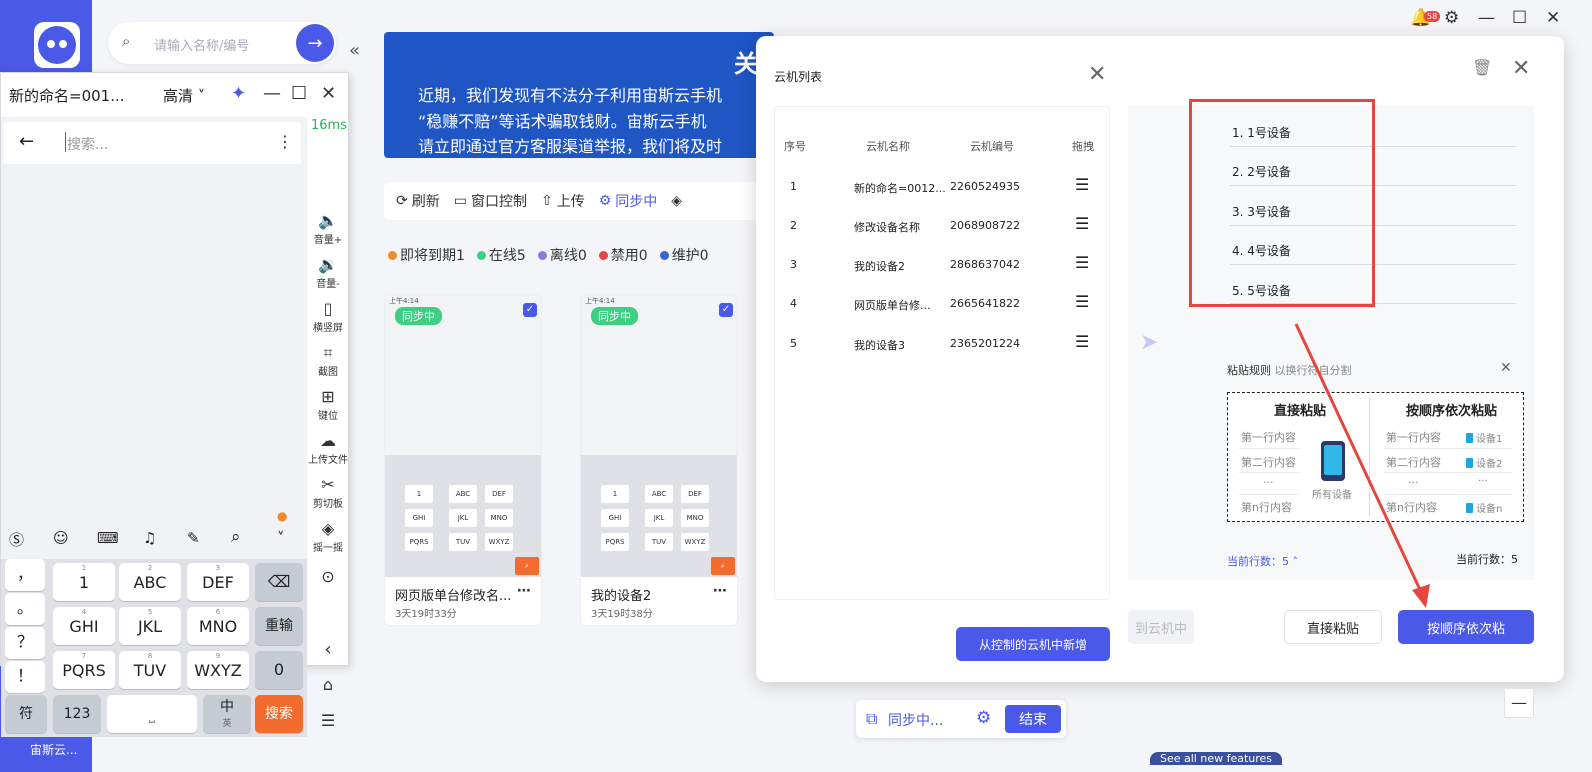 This screenshot has height=772, width=1592. What do you see at coordinates (218, 582) in the screenshot?
I see `key-def: 3 DEF` at bounding box center [218, 582].